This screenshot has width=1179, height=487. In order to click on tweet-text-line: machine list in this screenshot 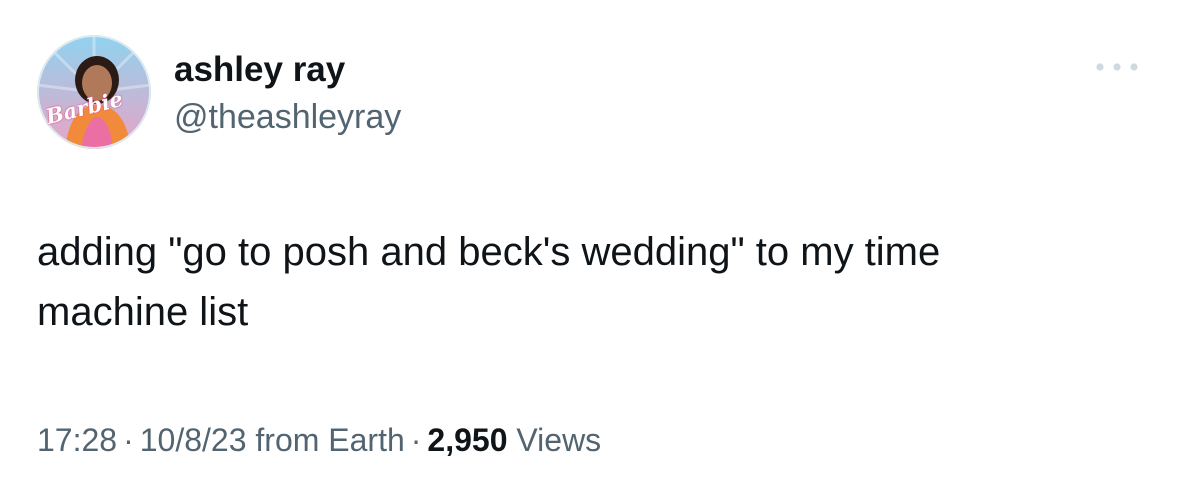, I will do `click(143, 312)`.